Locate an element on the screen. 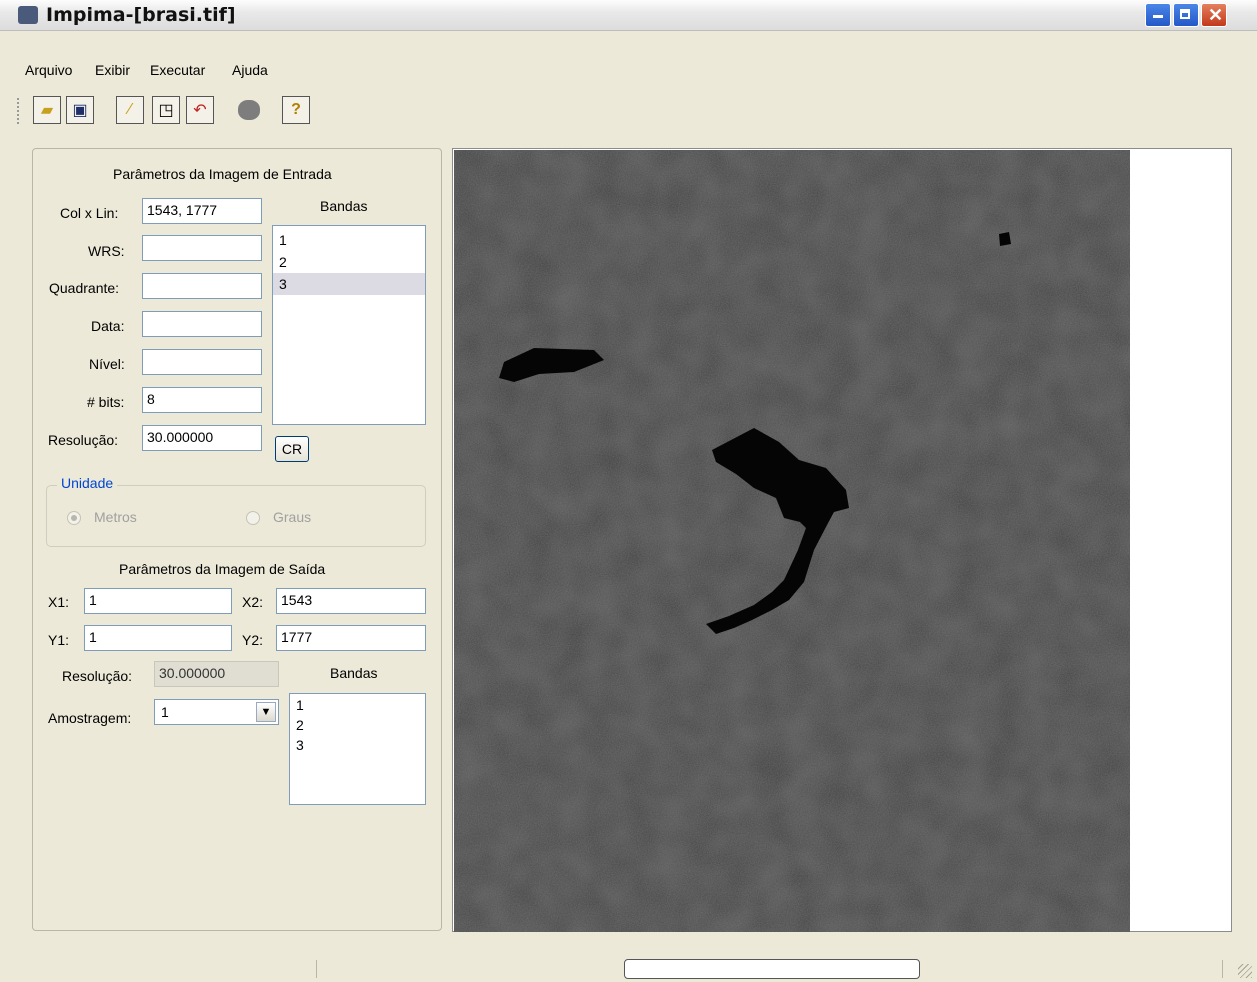 Image resolution: width=1257 pixels, height=982 pixels. menu-arquivo: Arquivo is located at coordinates (48, 70).